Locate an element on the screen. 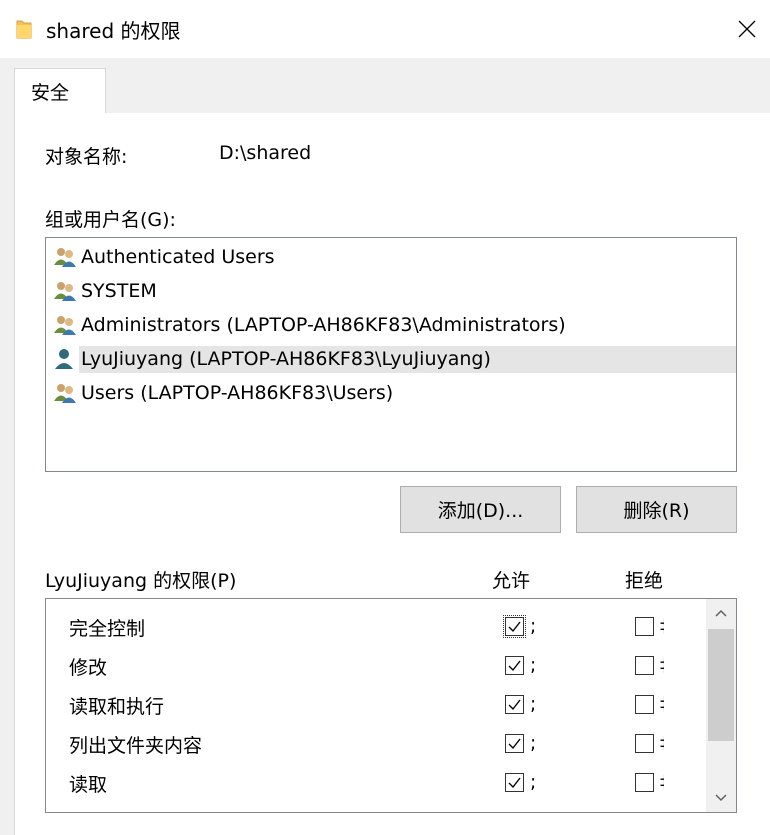 This screenshot has height=835, width=770. user-name: LyuJiuyang (LAPTOP-AH86KF83\LyuJiuyang) is located at coordinates (407, 359).